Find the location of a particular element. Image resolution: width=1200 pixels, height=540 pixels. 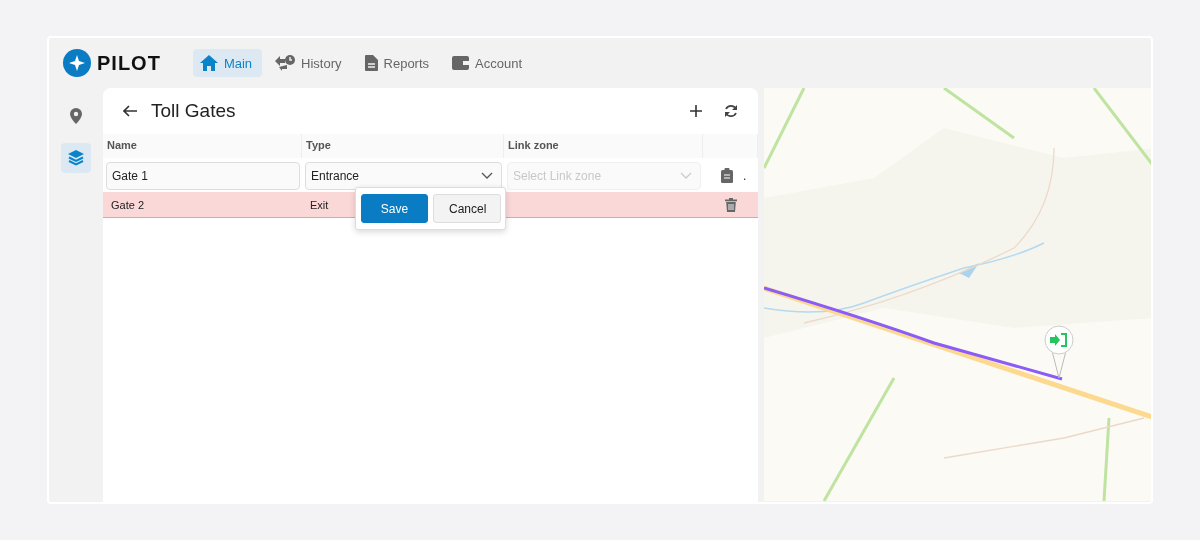

wallet-icon is located at coordinates (461, 63).